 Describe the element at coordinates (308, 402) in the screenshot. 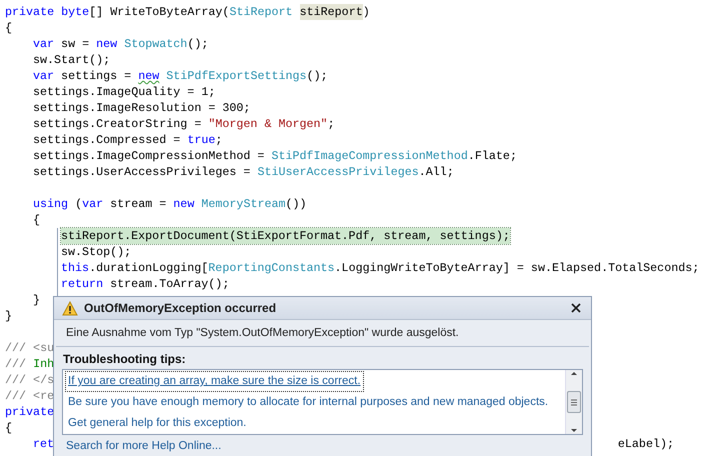

I see `tip-link: Be sure you have enough memory to allocate for internal purposes and new managed objects.` at that location.